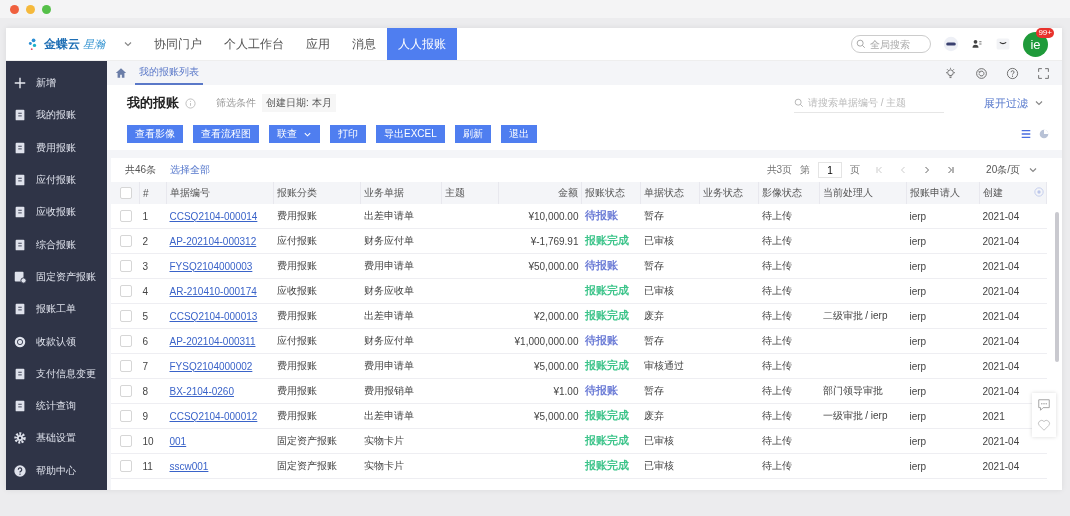  Describe the element at coordinates (1039, 192) in the screenshot. I see `settings-icon` at that location.